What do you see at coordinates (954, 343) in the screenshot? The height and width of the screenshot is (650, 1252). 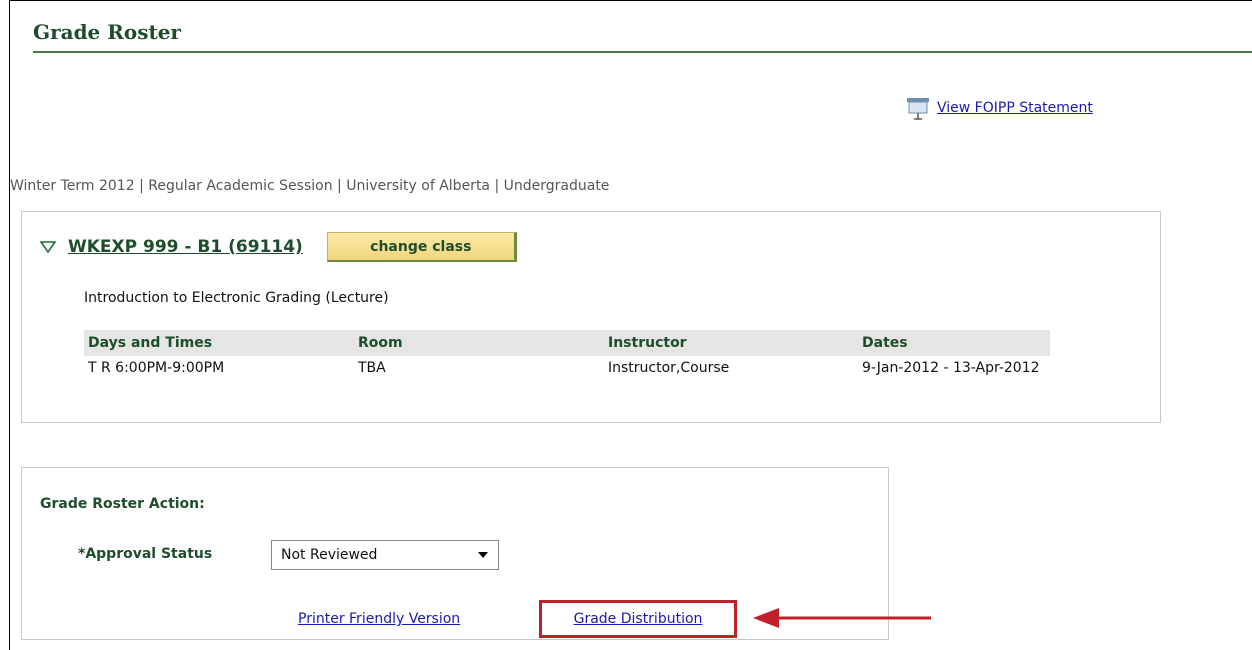 I see `header-dates: Dates` at bounding box center [954, 343].